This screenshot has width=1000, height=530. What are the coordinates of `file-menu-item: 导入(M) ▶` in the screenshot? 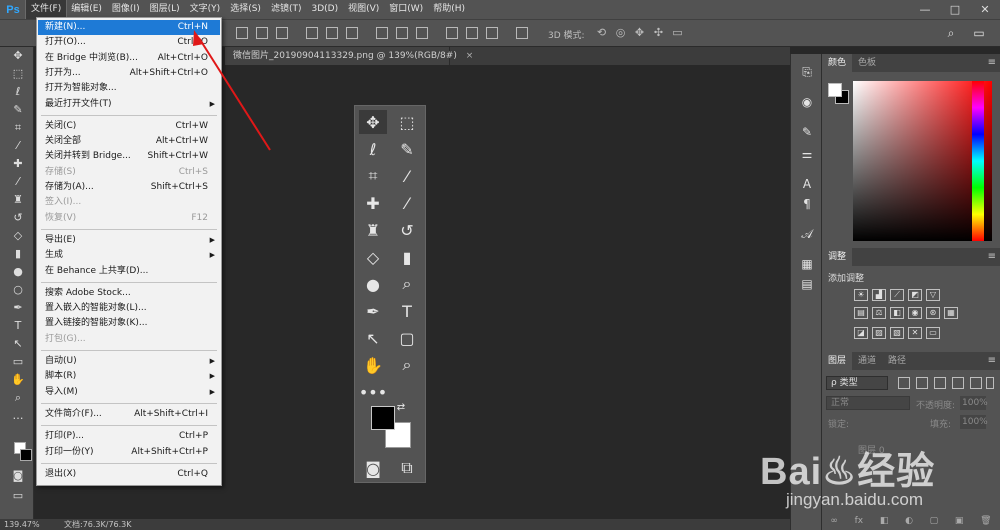 It's located at (129, 392).